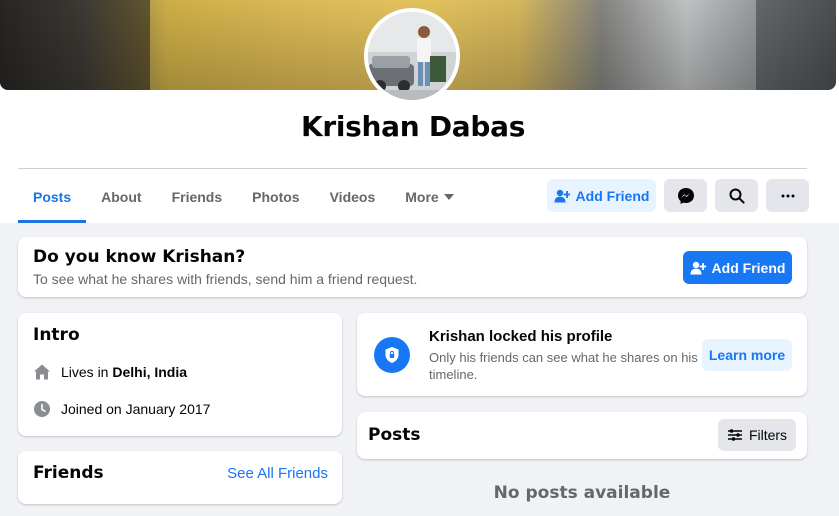 This screenshot has width=839, height=516. I want to click on tab-label: Photos, so click(276, 196).